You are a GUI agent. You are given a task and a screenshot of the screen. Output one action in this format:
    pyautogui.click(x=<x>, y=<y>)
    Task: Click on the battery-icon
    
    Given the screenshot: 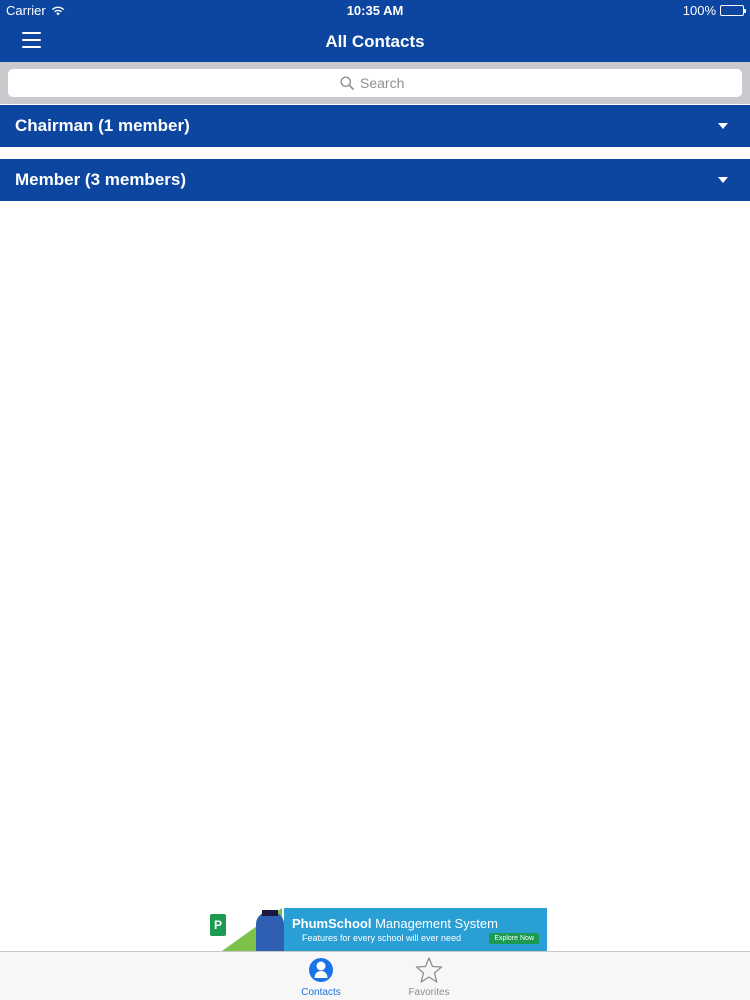 What is the action you would take?
    pyautogui.click(x=733, y=10)
    